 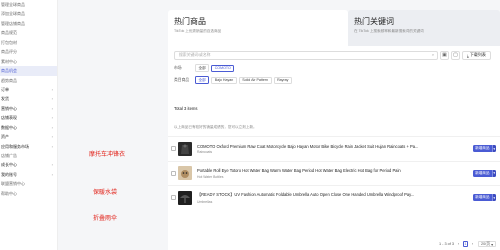 What do you see at coordinates (258, 28) in the screenshot?
I see `tab-hot-products: 热门商品 TikTok 上优秀销量的自选商品` at bounding box center [258, 28].